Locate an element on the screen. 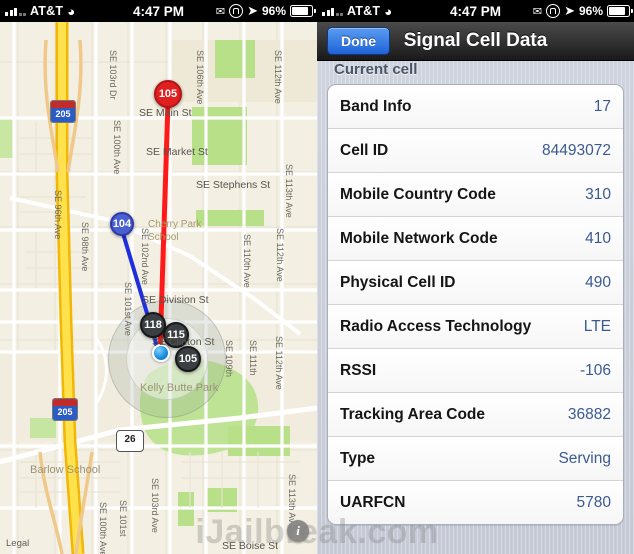 This screenshot has height=554, width=634. table-row: UARFCN 5780 is located at coordinates (475, 502).